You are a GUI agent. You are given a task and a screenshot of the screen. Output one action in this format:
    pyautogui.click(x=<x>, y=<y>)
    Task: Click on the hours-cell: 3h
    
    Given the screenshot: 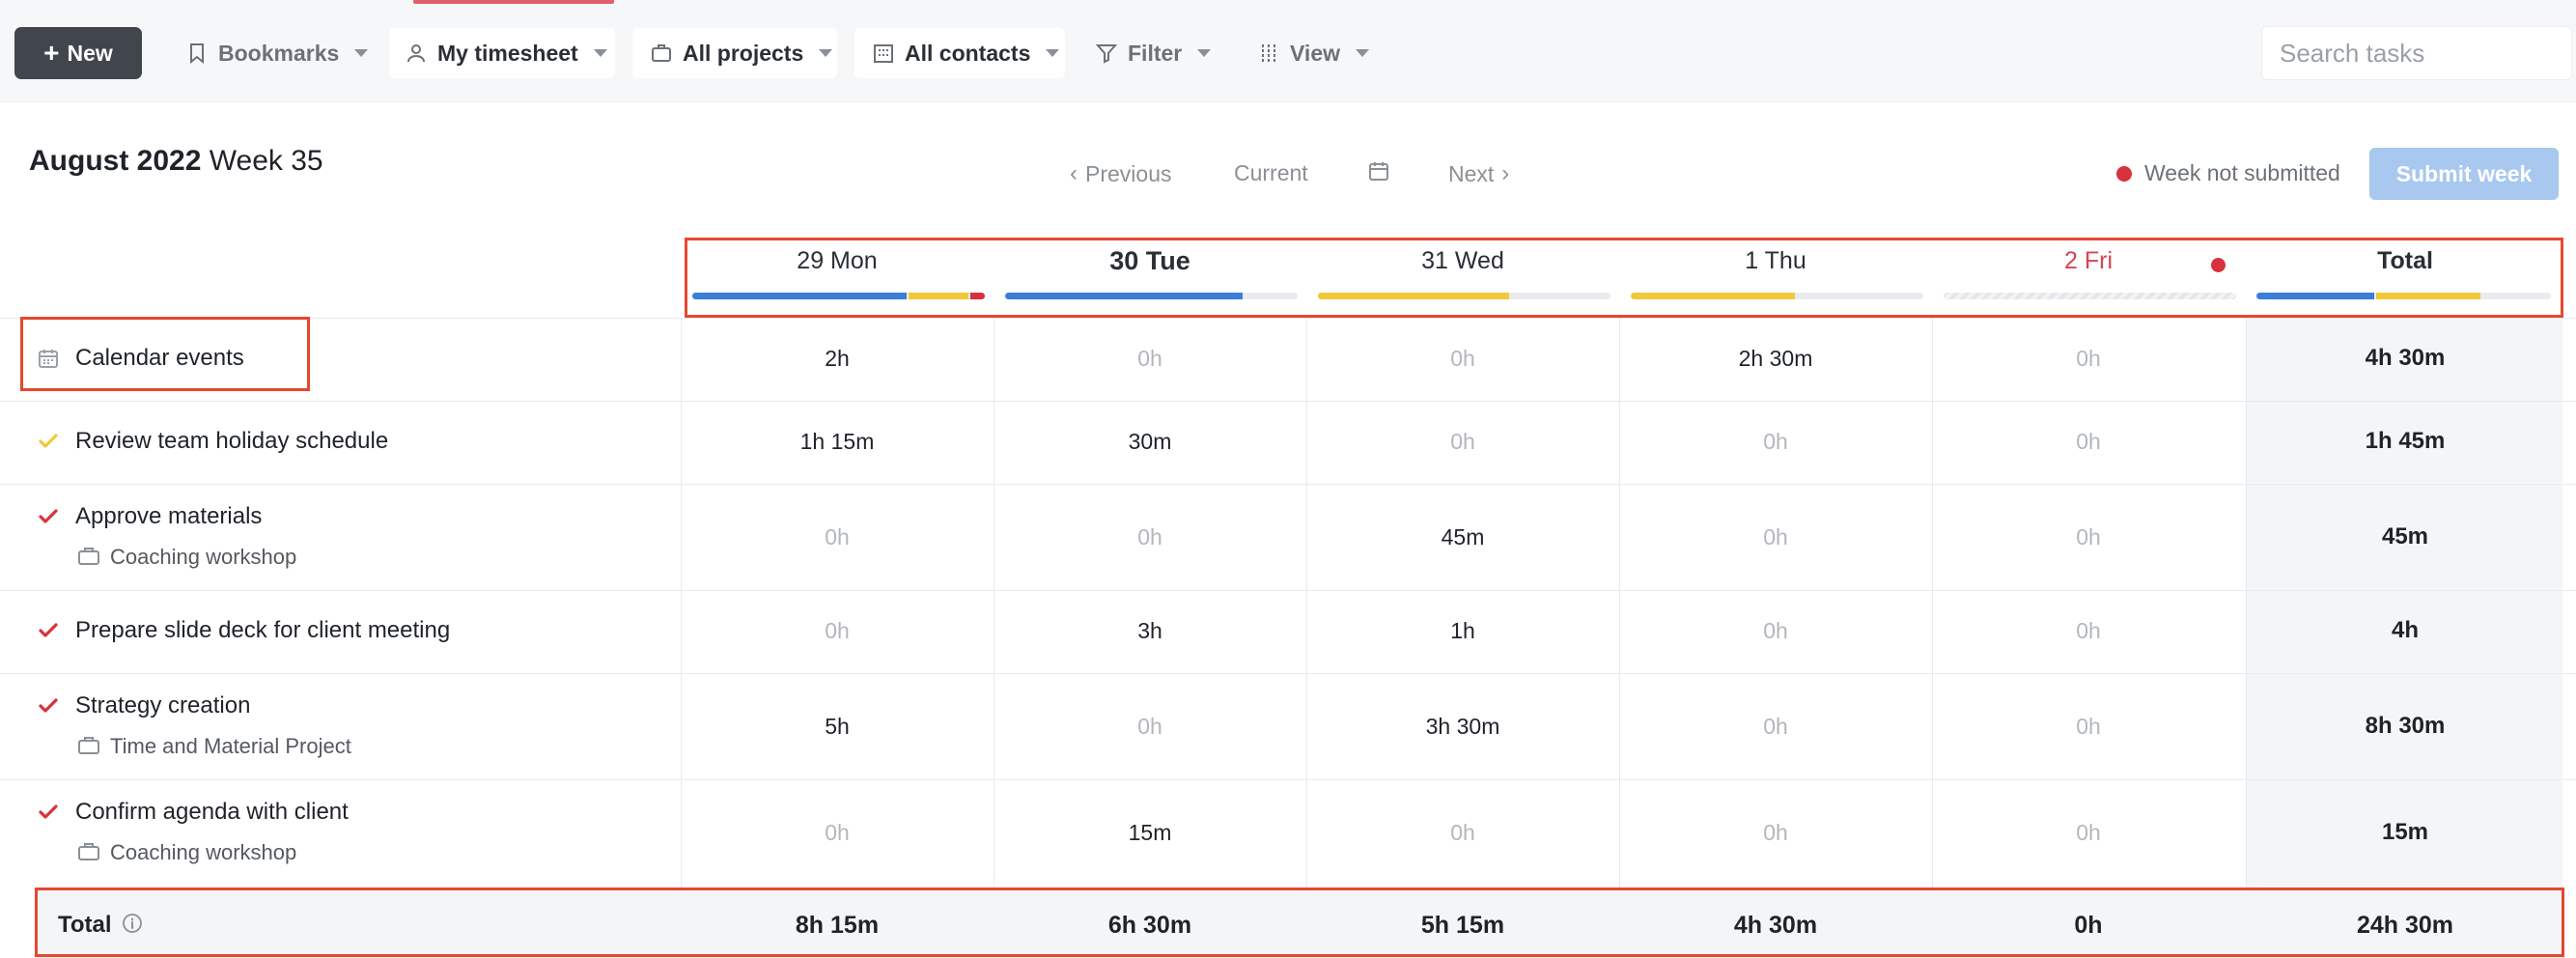 What is the action you would take?
    pyautogui.click(x=1150, y=631)
    